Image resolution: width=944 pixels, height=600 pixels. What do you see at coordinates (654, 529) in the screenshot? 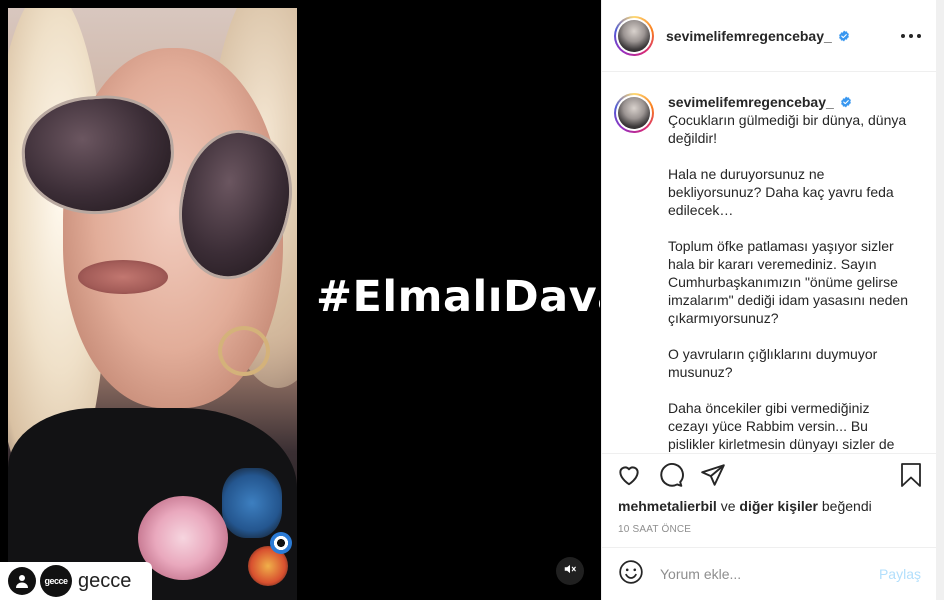
I see `post-timestamp: 10 SAAT ÖNCE` at bounding box center [654, 529].